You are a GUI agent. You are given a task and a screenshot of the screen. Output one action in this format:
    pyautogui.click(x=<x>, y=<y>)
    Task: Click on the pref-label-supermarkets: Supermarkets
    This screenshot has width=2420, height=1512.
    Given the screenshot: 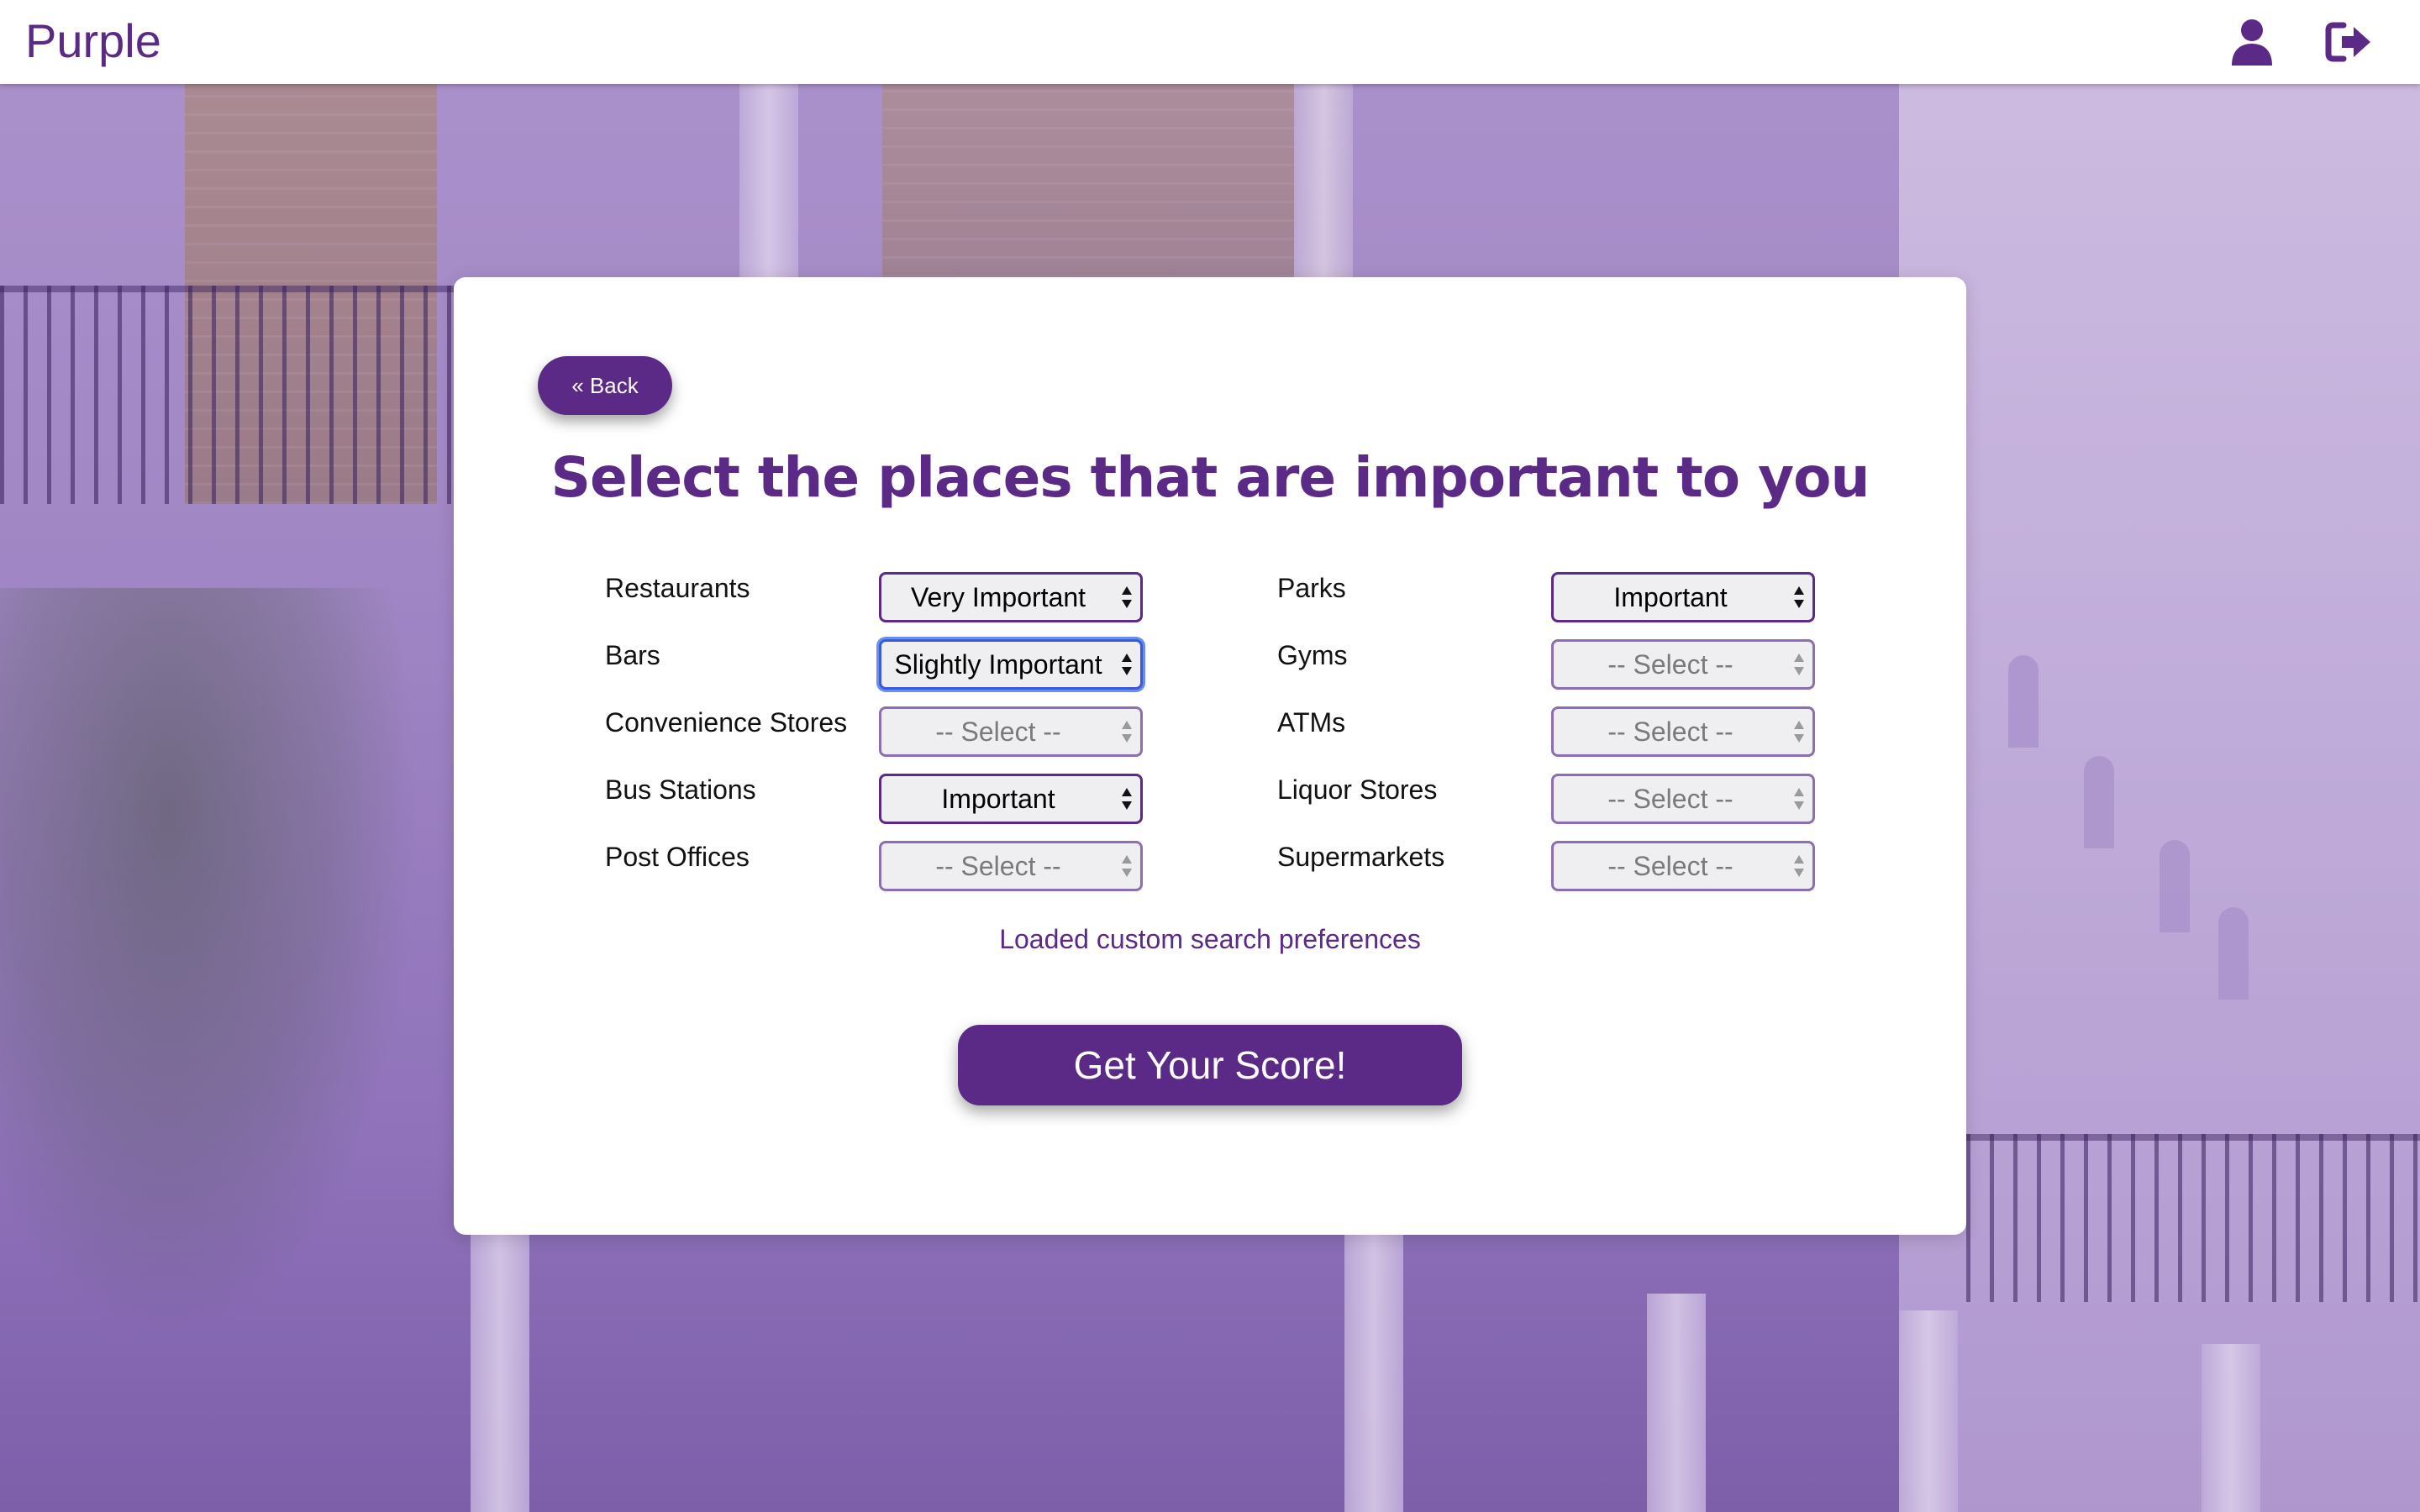 What is the action you would take?
    pyautogui.click(x=1361, y=857)
    